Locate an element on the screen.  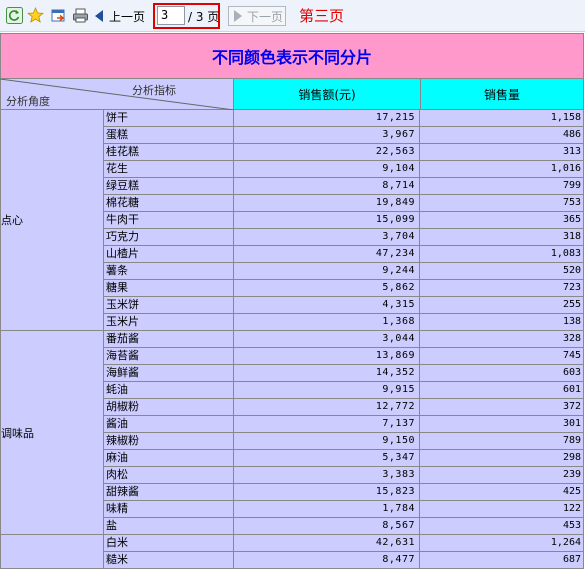
sales-qty-cell: 313 is located at coordinates (502, 152).